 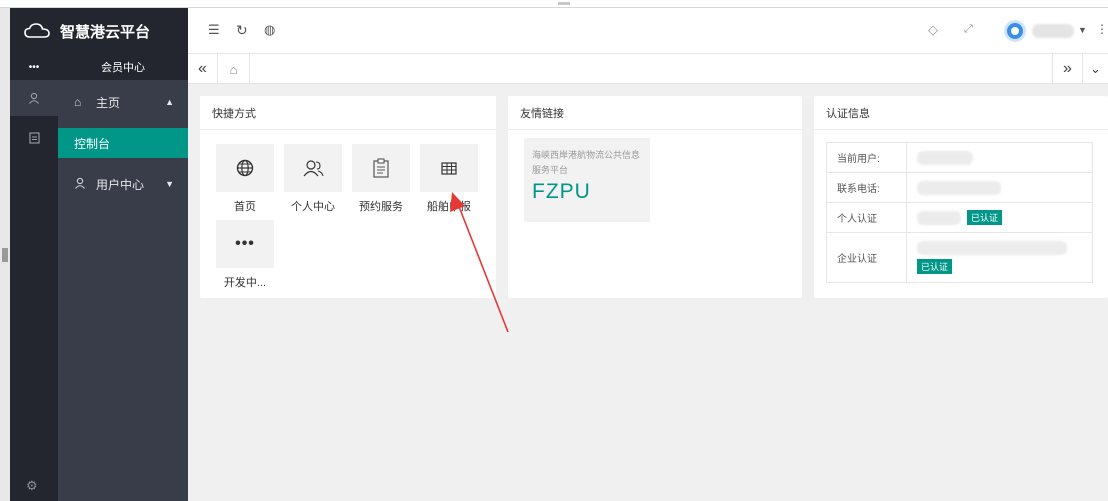 I want to click on link-code: FZPU, so click(x=561, y=191).